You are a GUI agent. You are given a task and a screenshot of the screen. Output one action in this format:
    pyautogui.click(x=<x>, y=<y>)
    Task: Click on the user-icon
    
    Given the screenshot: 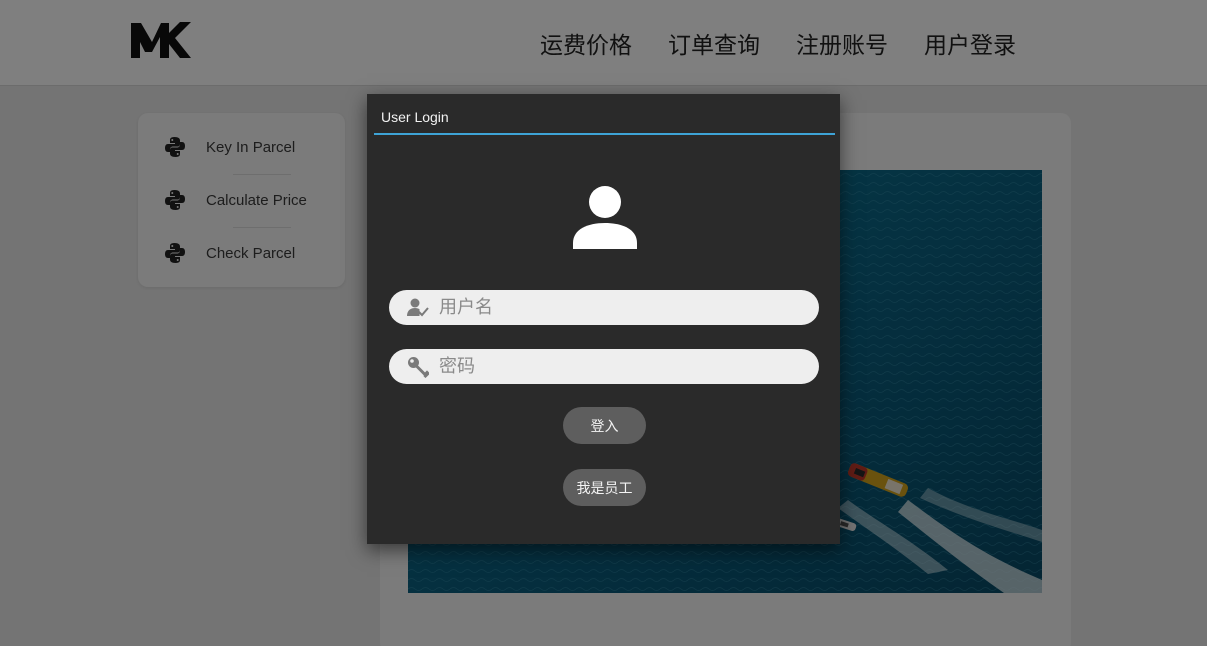 What is the action you would take?
    pyautogui.click(x=605, y=217)
    